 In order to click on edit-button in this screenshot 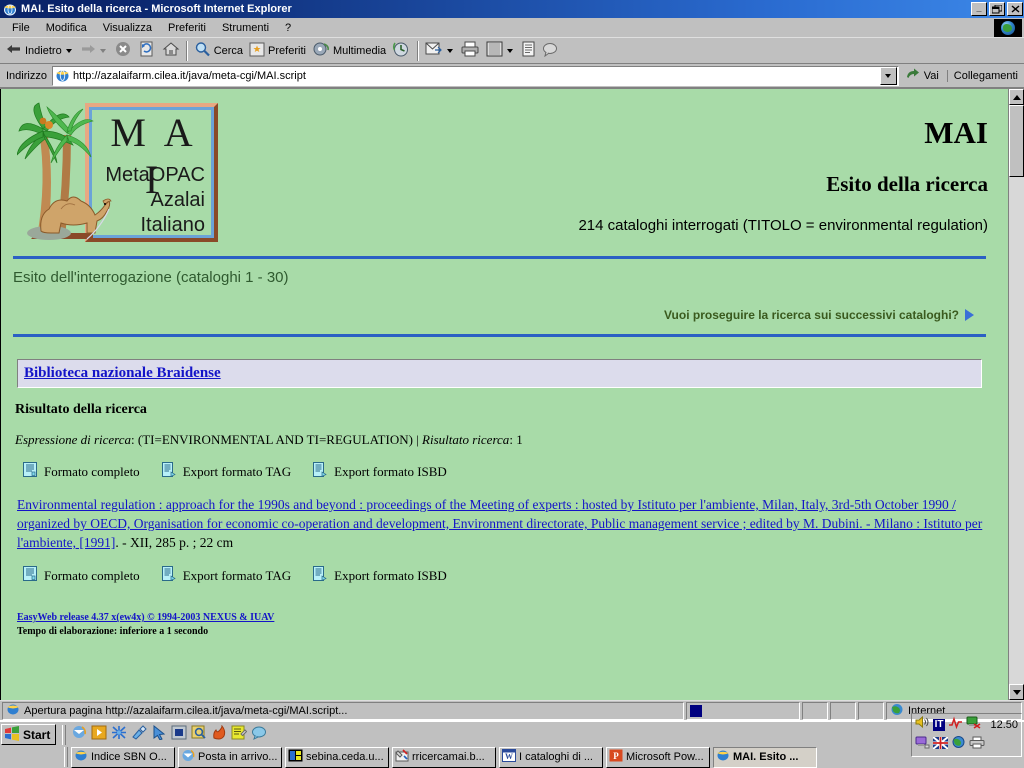, I will do `click(500, 51)`.